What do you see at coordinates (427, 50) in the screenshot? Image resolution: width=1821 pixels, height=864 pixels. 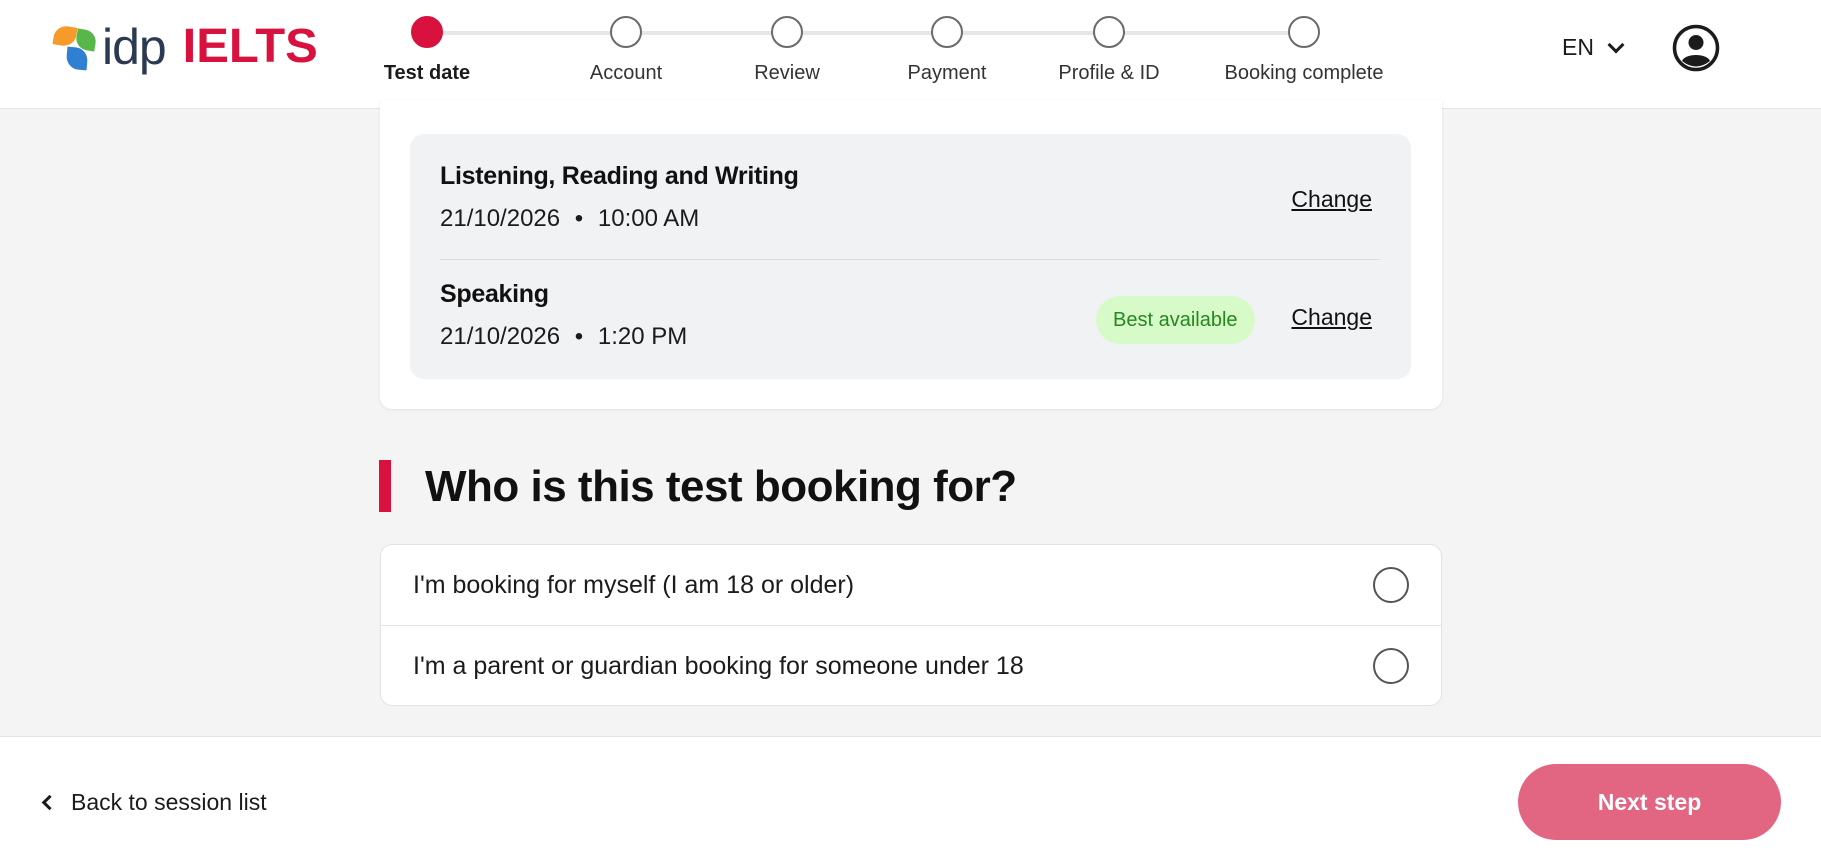 I see `step-test-date: Test date` at bounding box center [427, 50].